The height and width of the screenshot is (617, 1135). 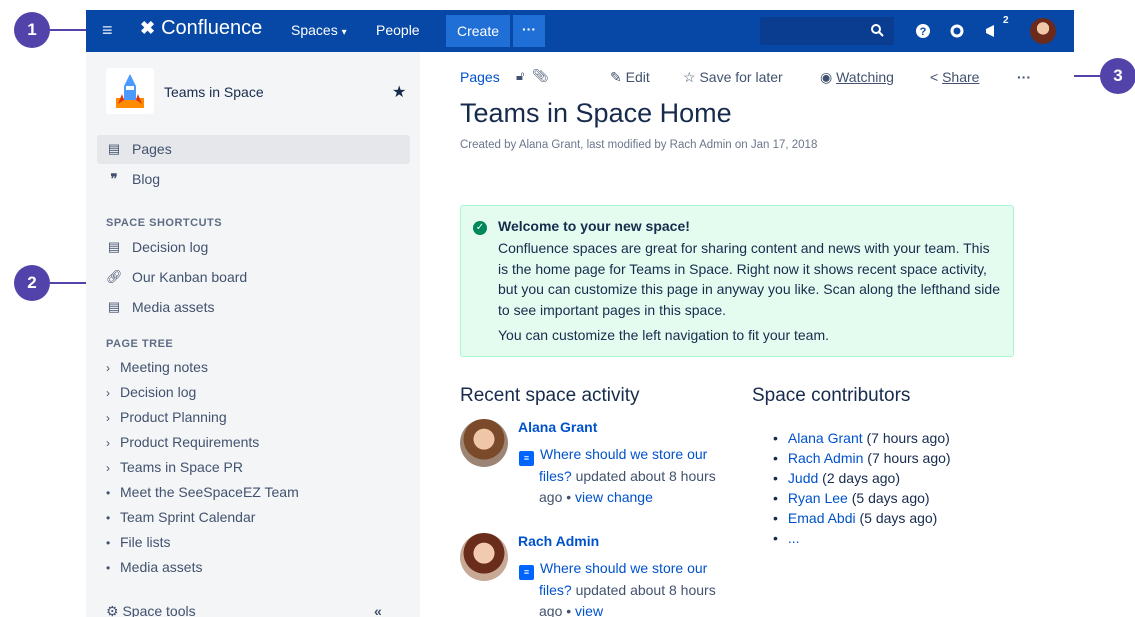 I want to click on contributor-link: Alana Grant, so click(x=825, y=438).